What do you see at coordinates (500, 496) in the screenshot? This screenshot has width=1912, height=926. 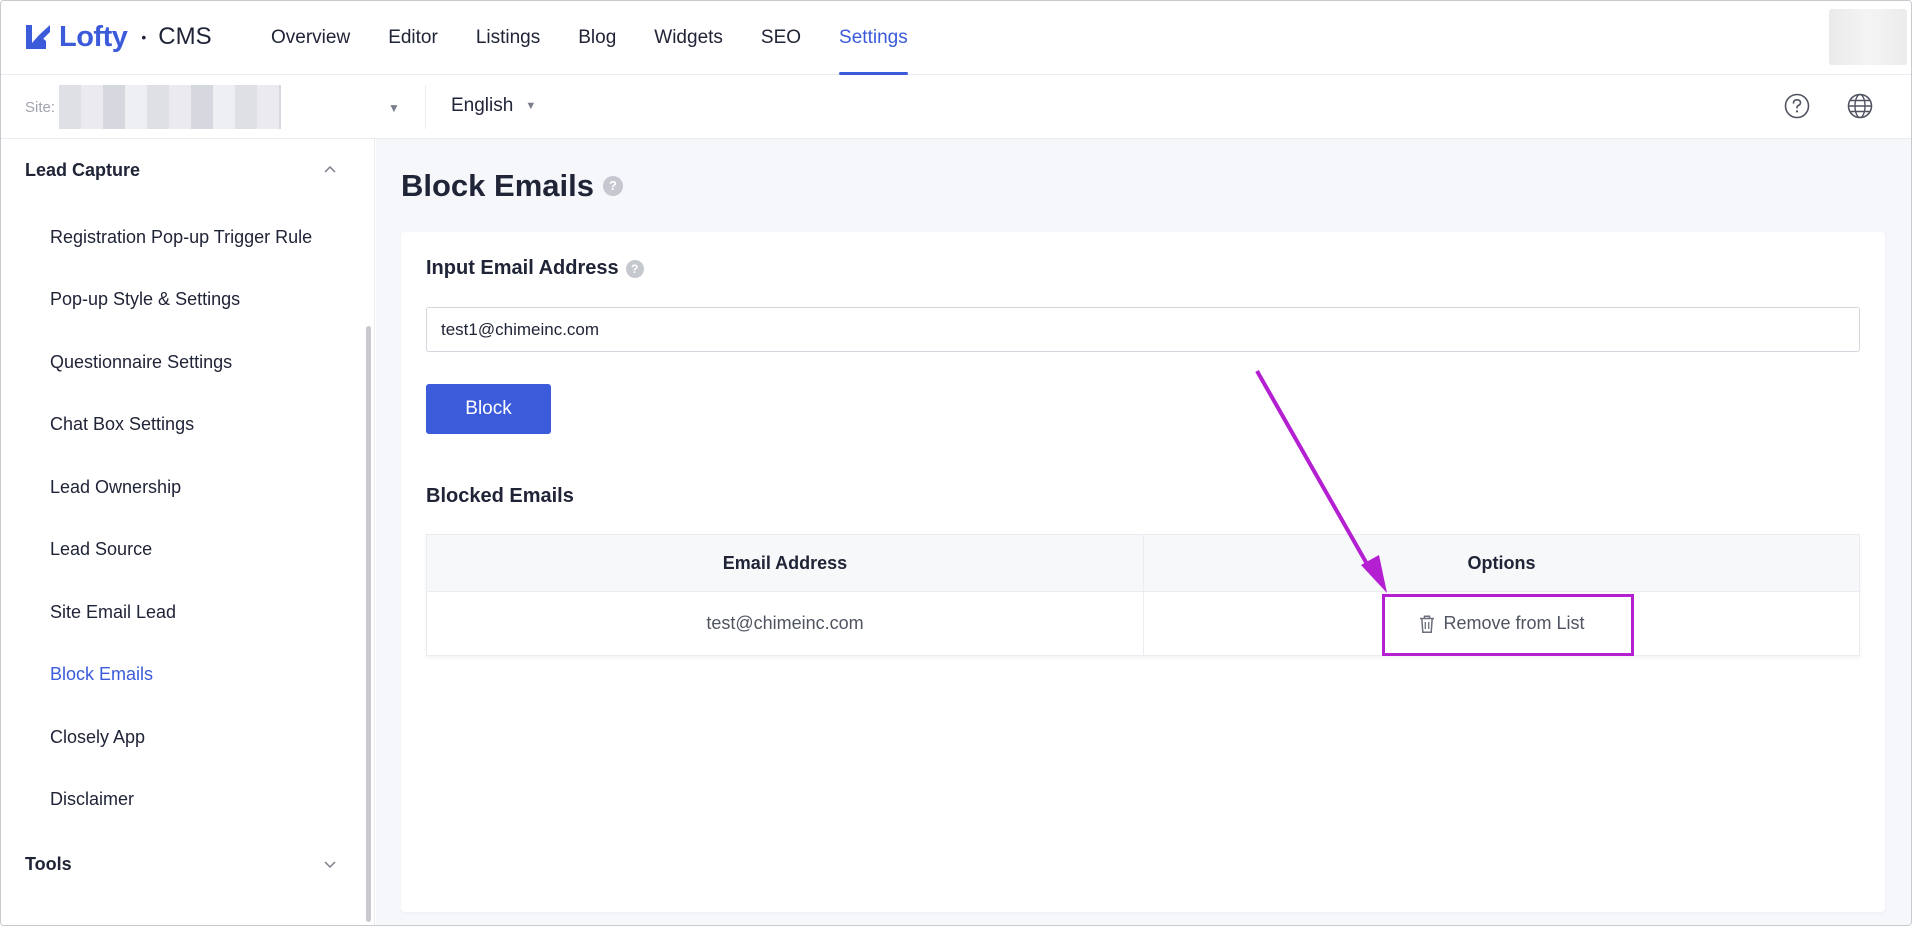 I see `blocked-emails-title: Blocked Emails` at bounding box center [500, 496].